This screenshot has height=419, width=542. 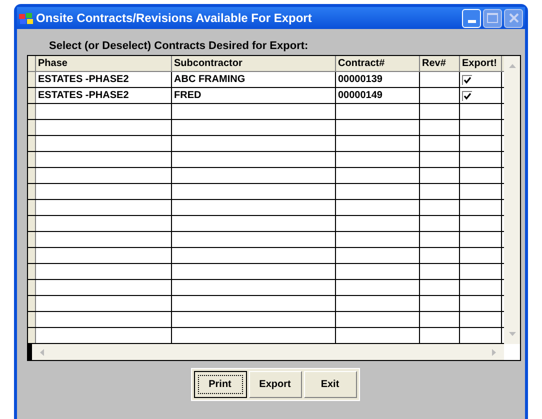 What do you see at coordinates (440, 63) in the screenshot?
I see `column-header: Rev#` at bounding box center [440, 63].